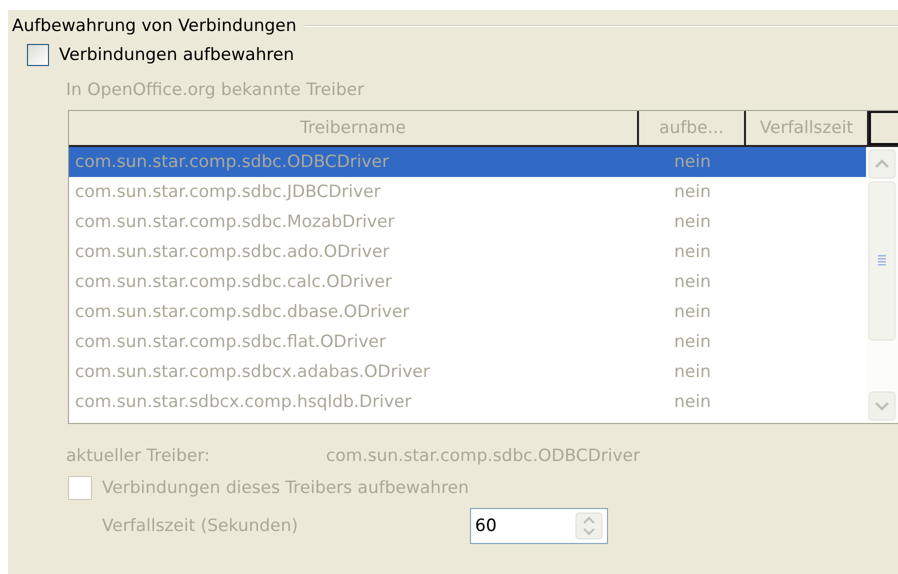  What do you see at coordinates (483, 456) in the screenshot?
I see `field-value: com.sun.star.comp.sdbc.ODBCDriver` at bounding box center [483, 456].